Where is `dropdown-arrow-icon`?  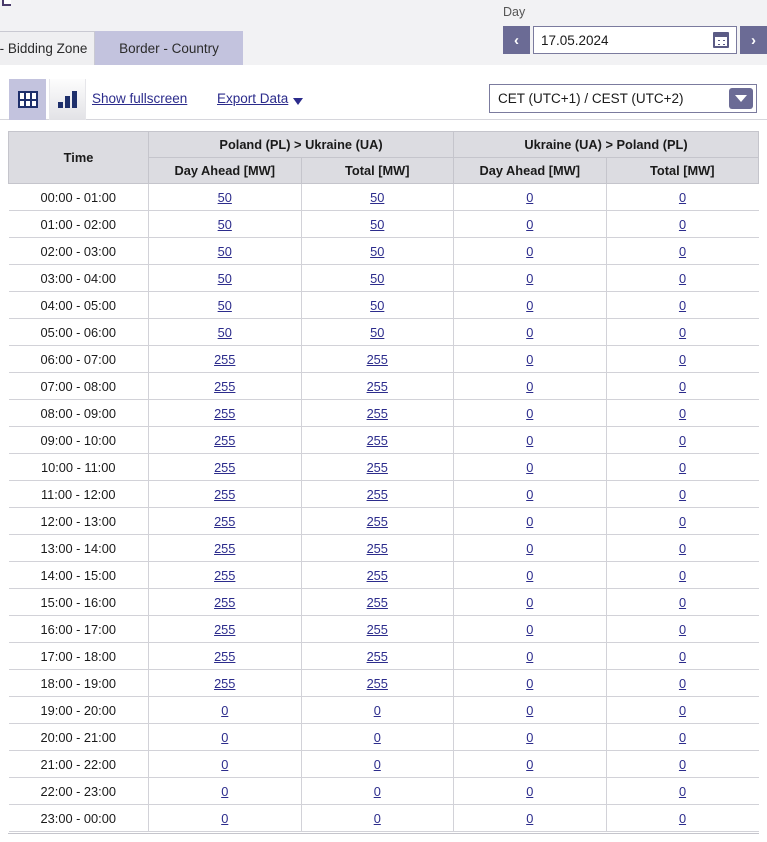 dropdown-arrow-icon is located at coordinates (741, 98).